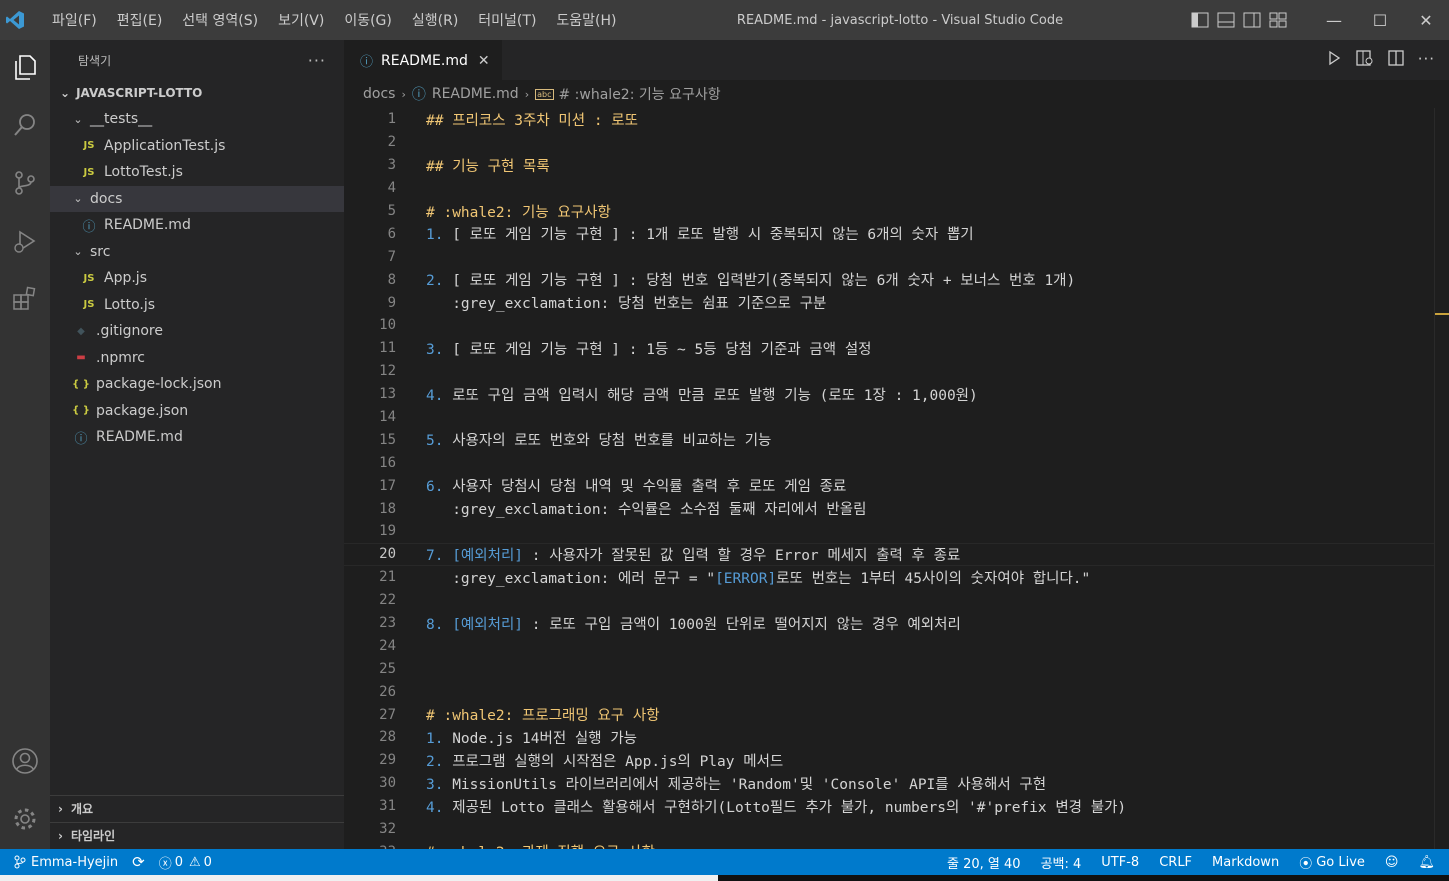  What do you see at coordinates (889, 714) in the screenshot?
I see `code-line: 27 # :whale2: 프로그래밍 요구 사항` at bounding box center [889, 714].